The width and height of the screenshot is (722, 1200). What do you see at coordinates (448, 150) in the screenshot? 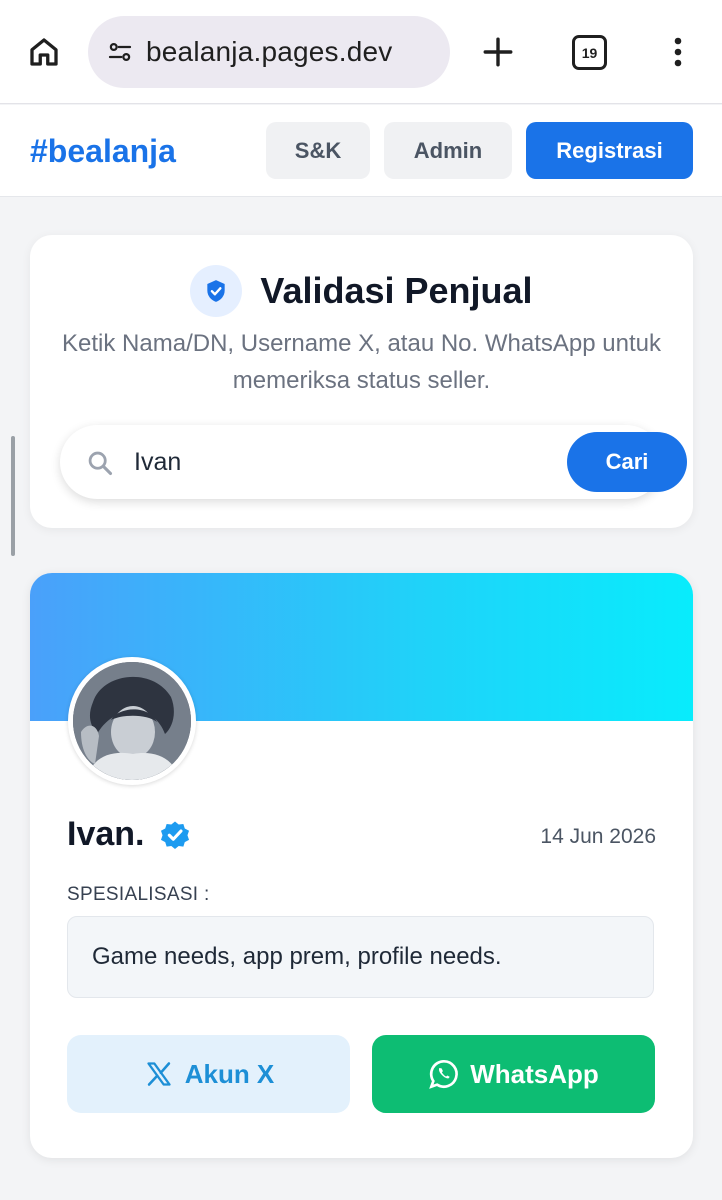
I see `admin-button: Admin` at bounding box center [448, 150].